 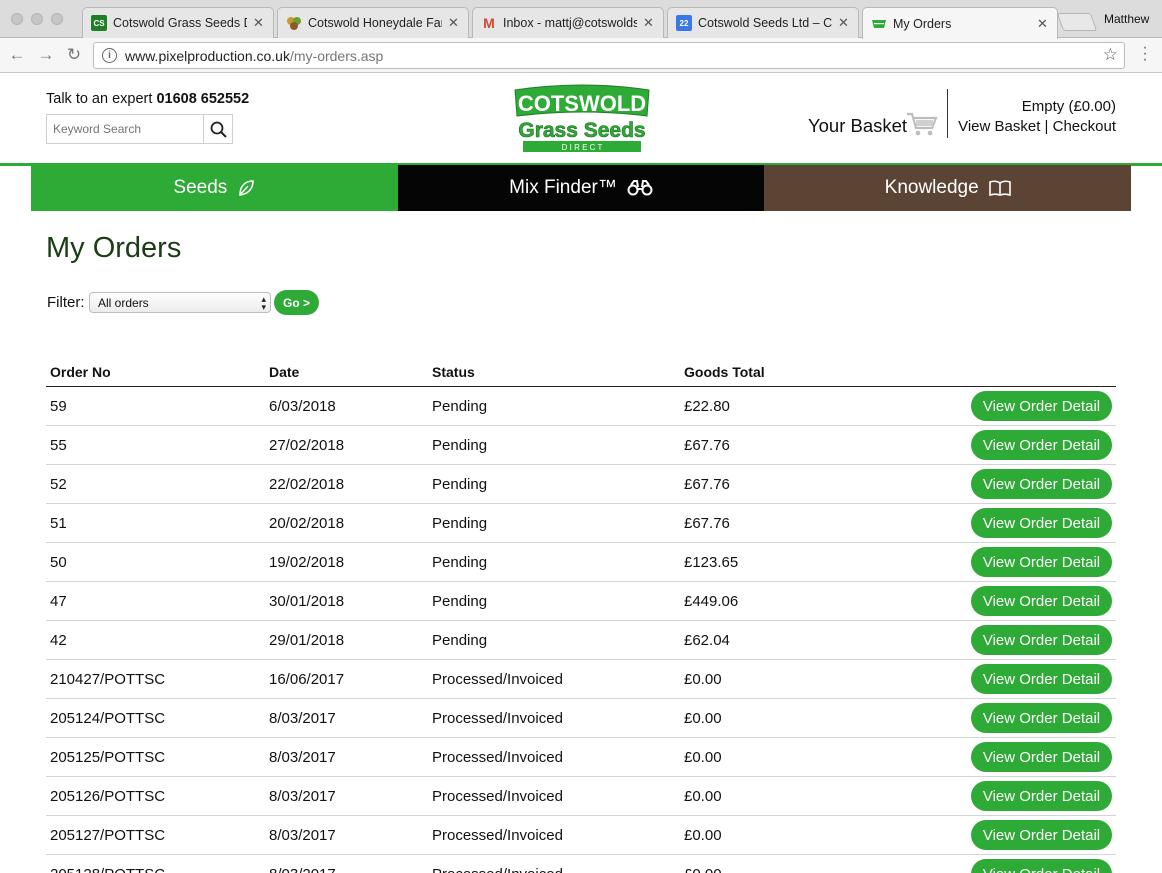 I want to click on tab-title: Cotswold Grass Seeds D, so click(x=180, y=23).